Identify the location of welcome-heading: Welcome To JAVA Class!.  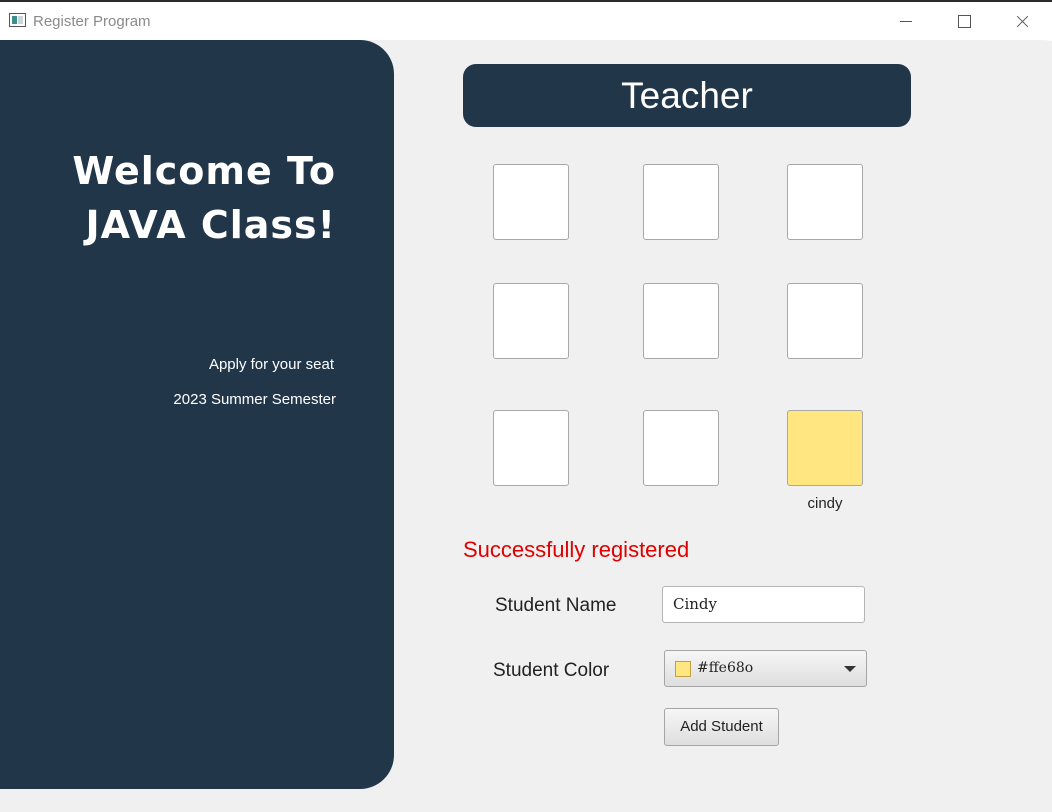
(168, 198).